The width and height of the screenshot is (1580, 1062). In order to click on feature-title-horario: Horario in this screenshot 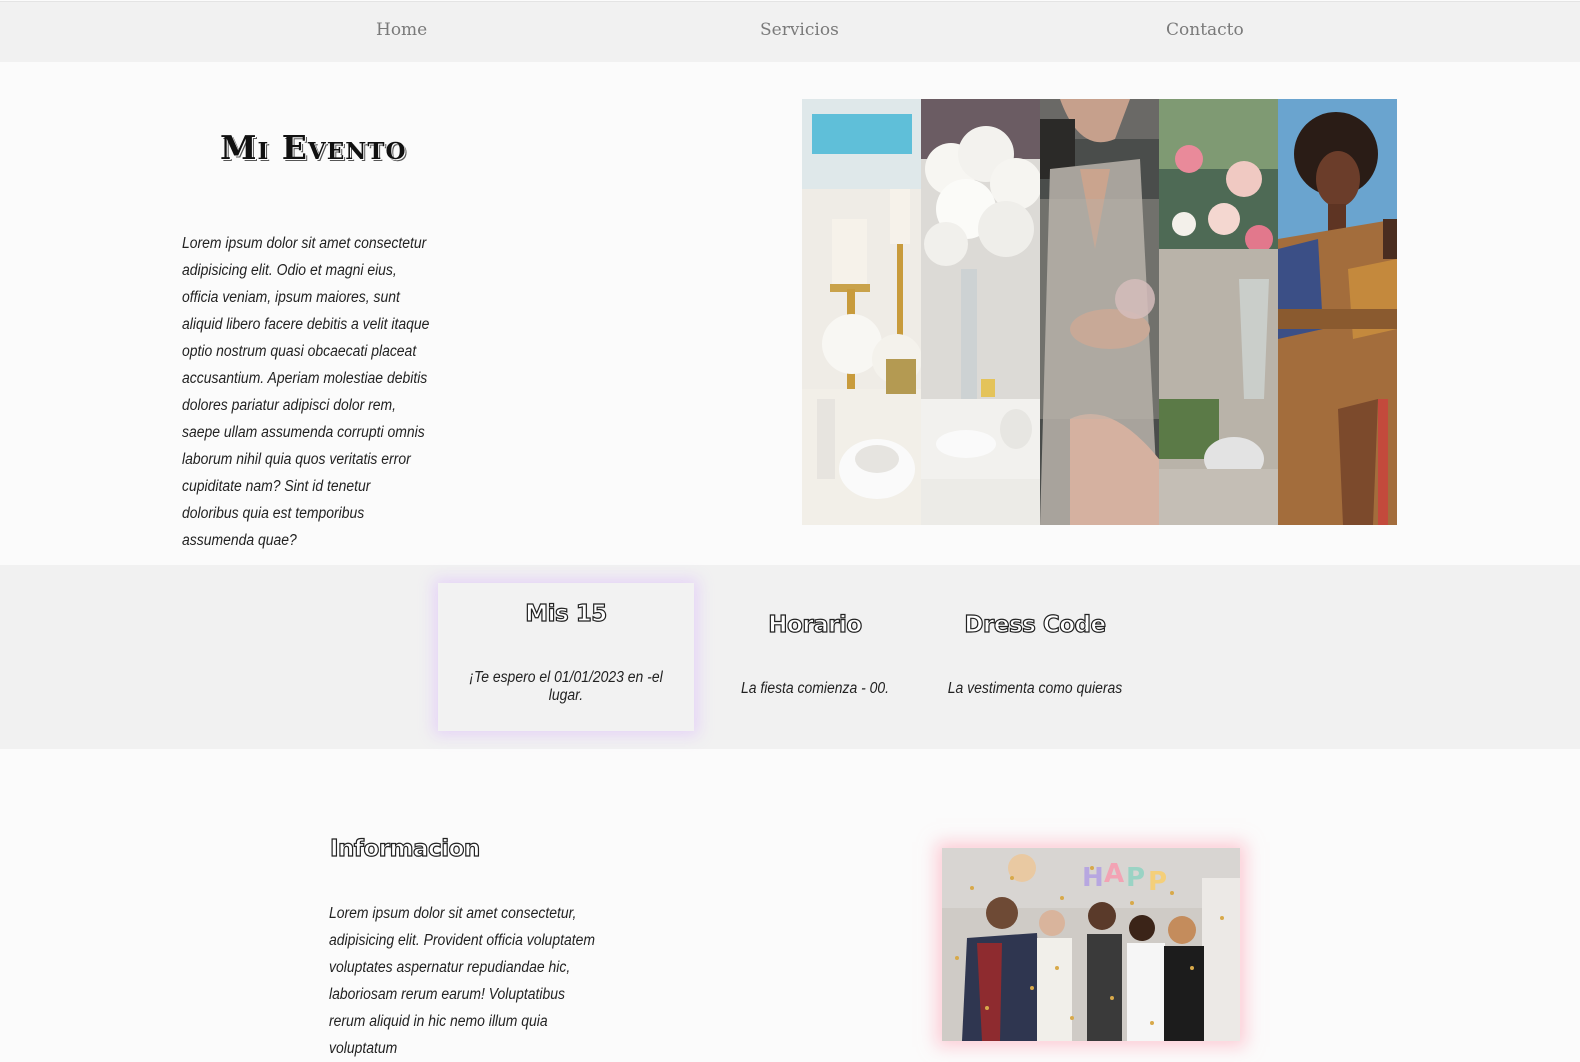, I will do `click(815, 624)`.